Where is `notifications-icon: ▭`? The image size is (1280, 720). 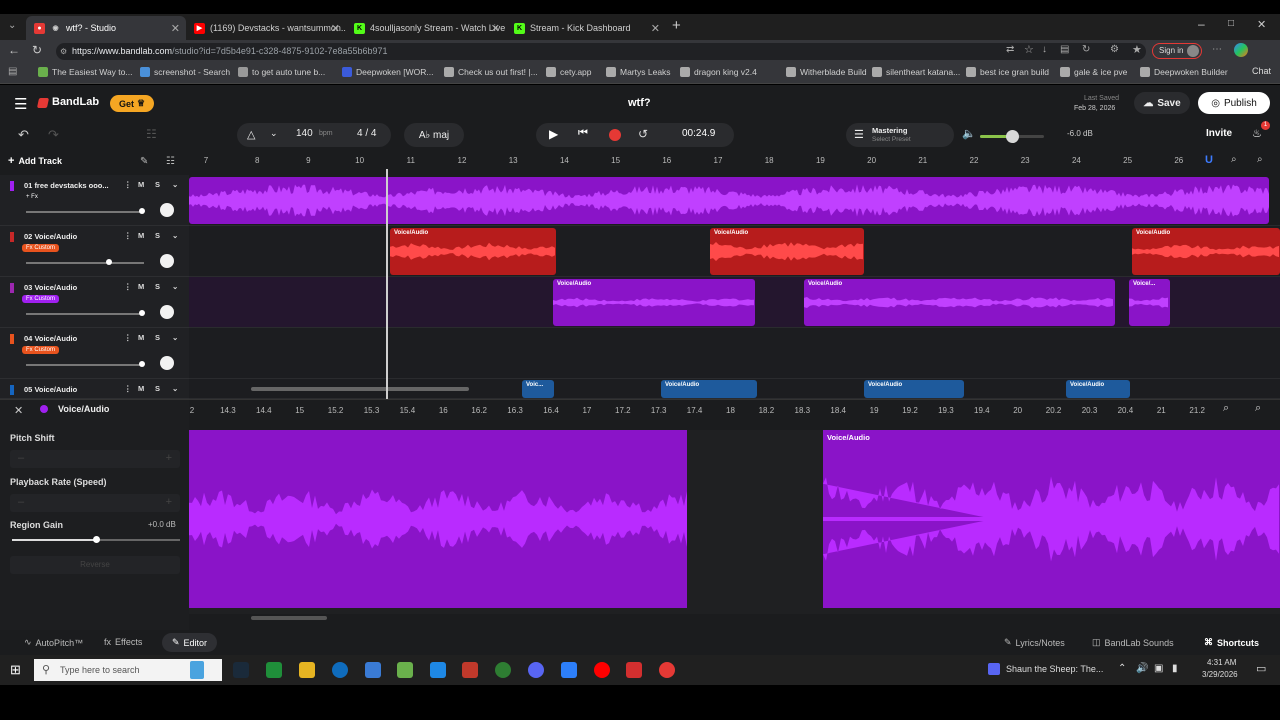 notifications-icon: ▭ is located at coordinates (1261, 668).